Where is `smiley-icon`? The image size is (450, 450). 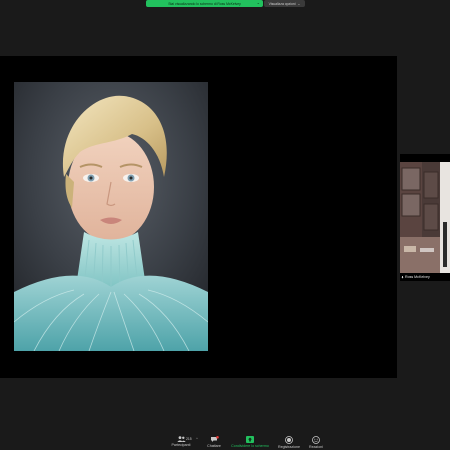 smiley-icon is located at coordinates (316, 440).